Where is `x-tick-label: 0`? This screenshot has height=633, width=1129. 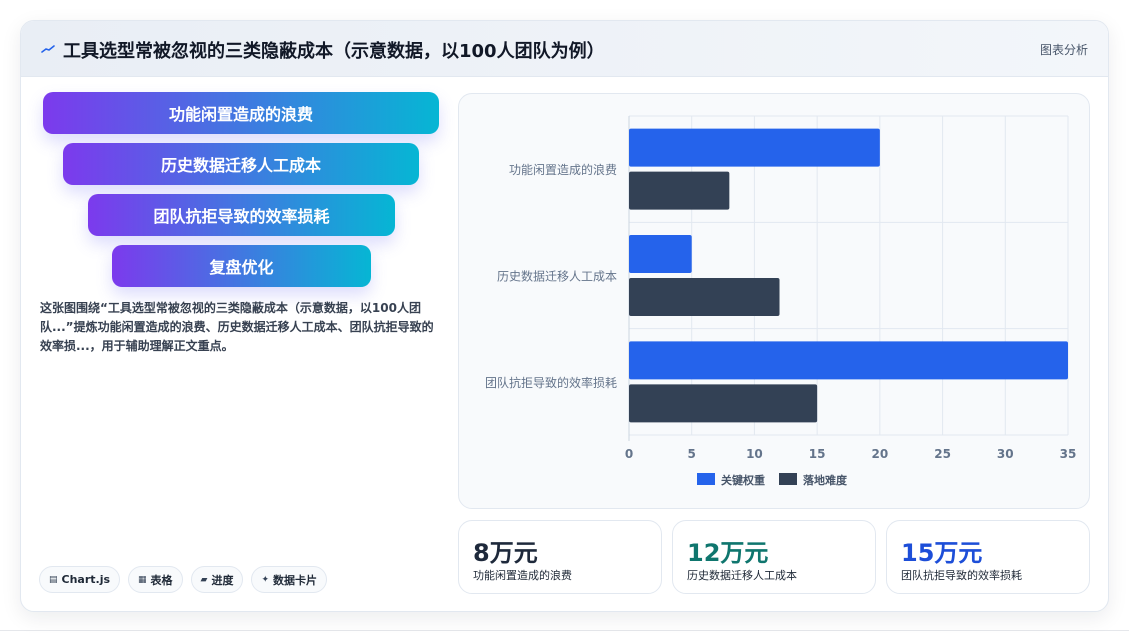
x-tick-label: 0 is located at coordinates (629, 454).